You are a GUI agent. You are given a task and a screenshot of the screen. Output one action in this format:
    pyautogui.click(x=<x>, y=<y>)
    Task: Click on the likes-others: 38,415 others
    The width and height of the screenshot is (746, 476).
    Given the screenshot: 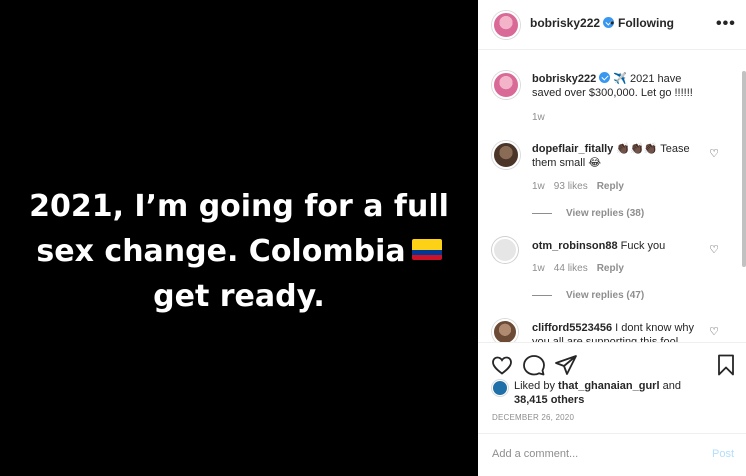 What is the action you would take?
    pyautogui.click(x=549, y=400)
    